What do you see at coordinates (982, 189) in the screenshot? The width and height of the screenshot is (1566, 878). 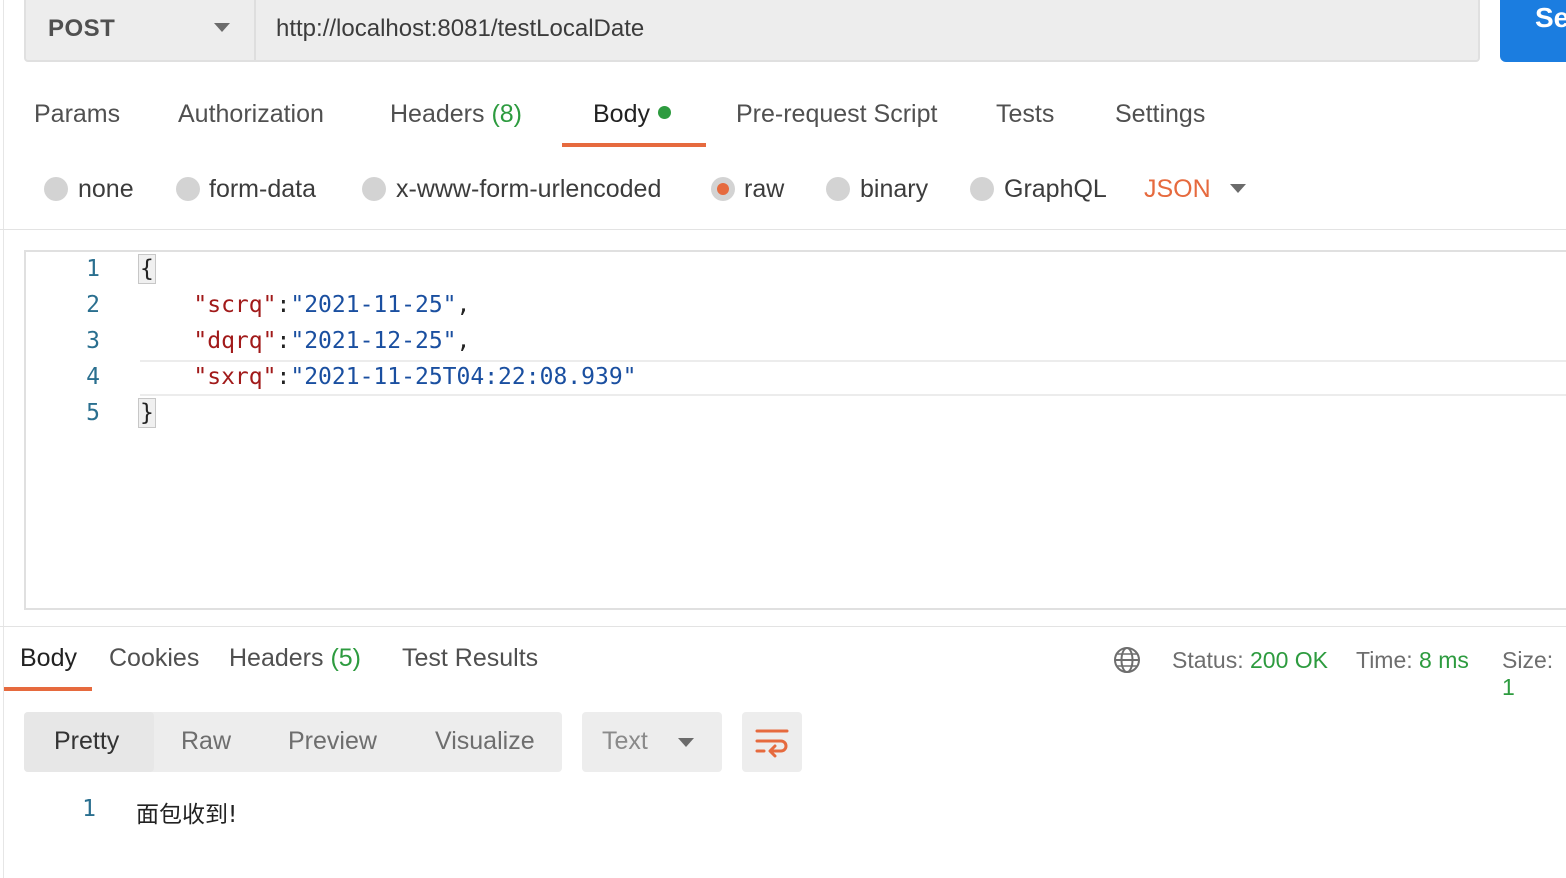 I see `radio-graphql` at bounding box center [982, 189].